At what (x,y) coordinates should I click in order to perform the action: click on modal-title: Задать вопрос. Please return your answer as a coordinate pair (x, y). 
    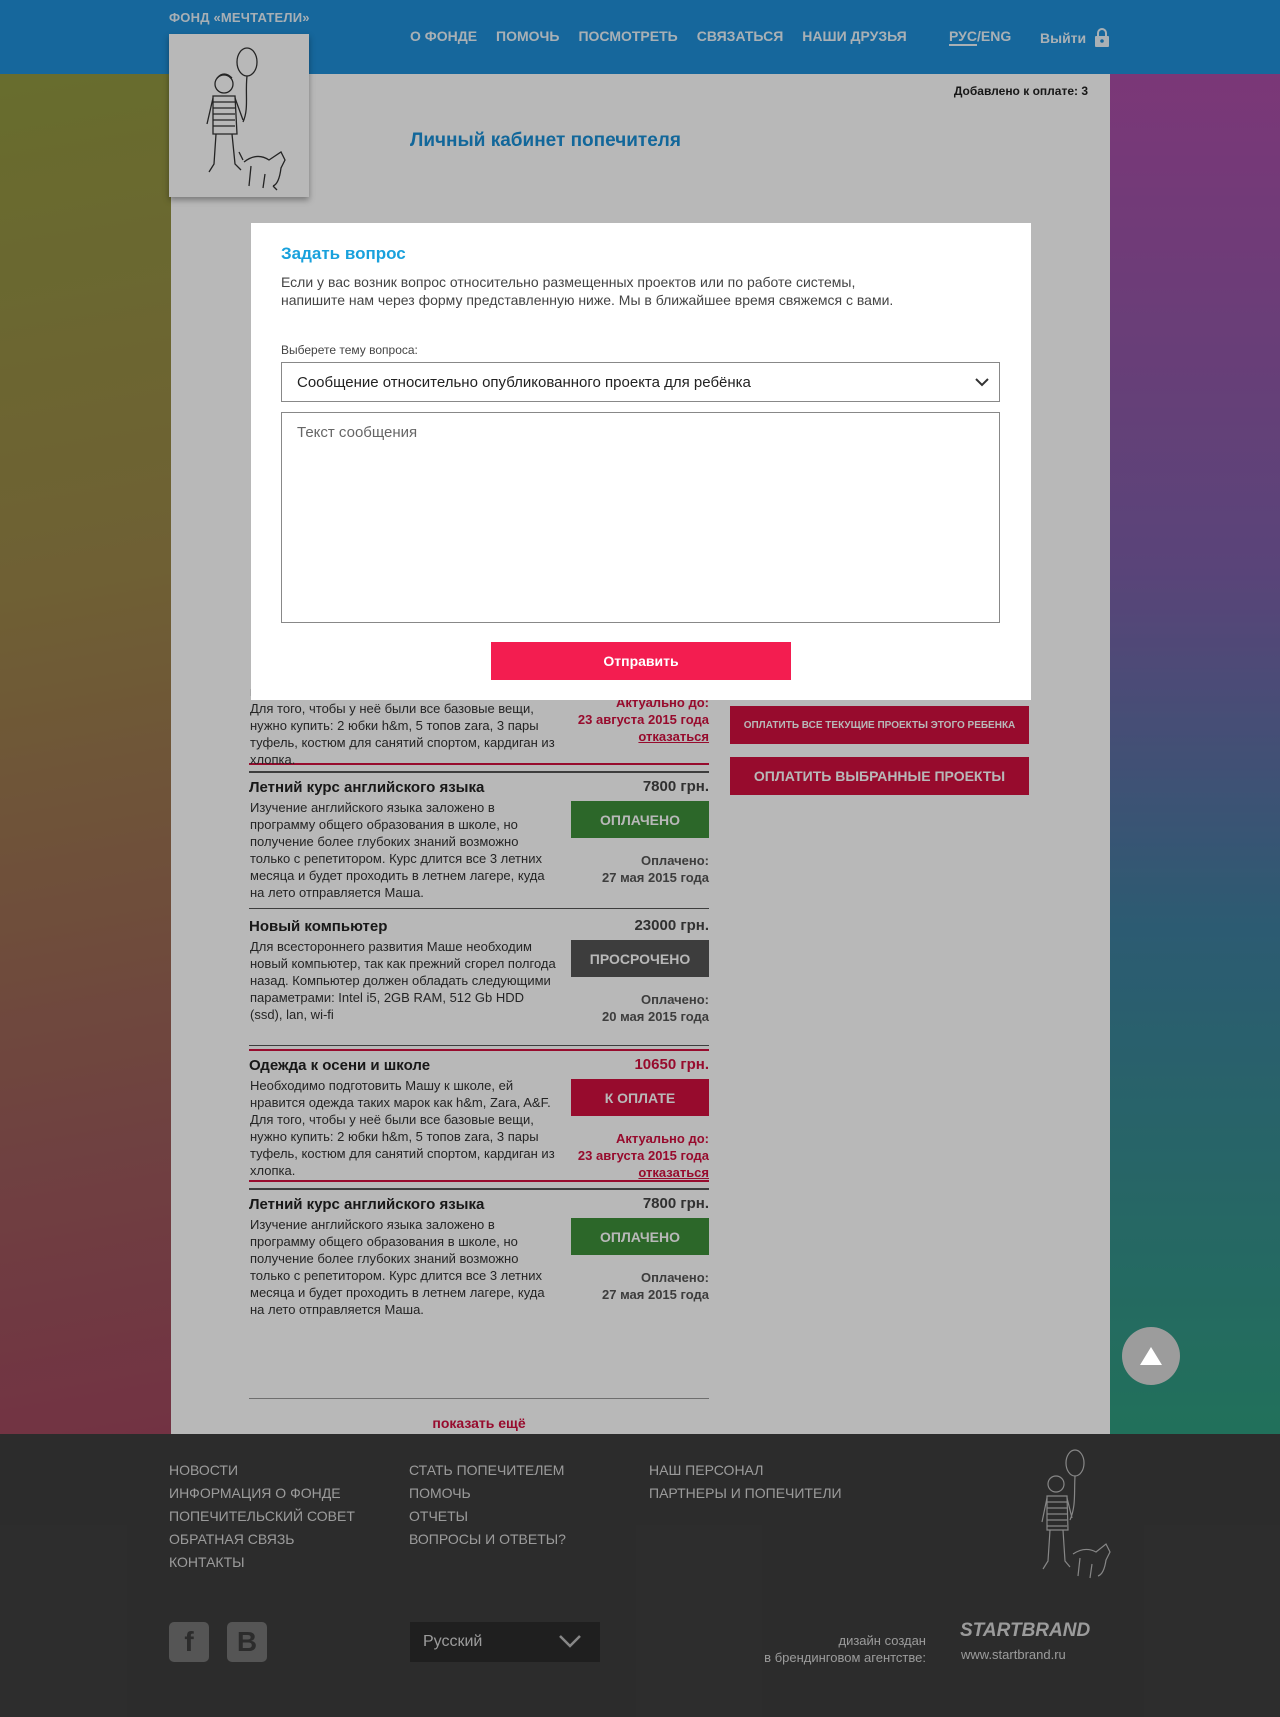
    Looking at the image, I should click on (343, 253).